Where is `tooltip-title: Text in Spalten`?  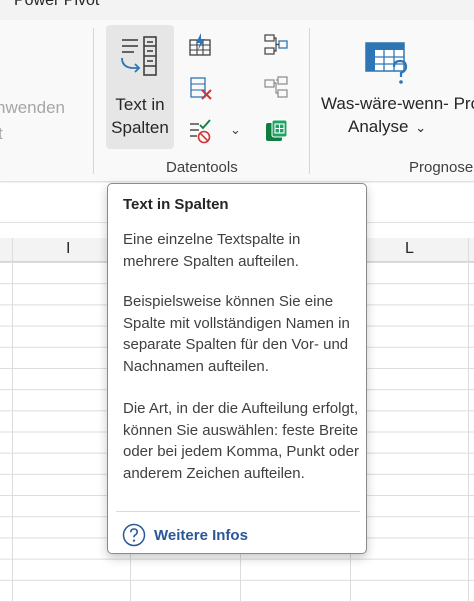
tooltip-title: Text in Spalten is located at coordinates (176, 204).